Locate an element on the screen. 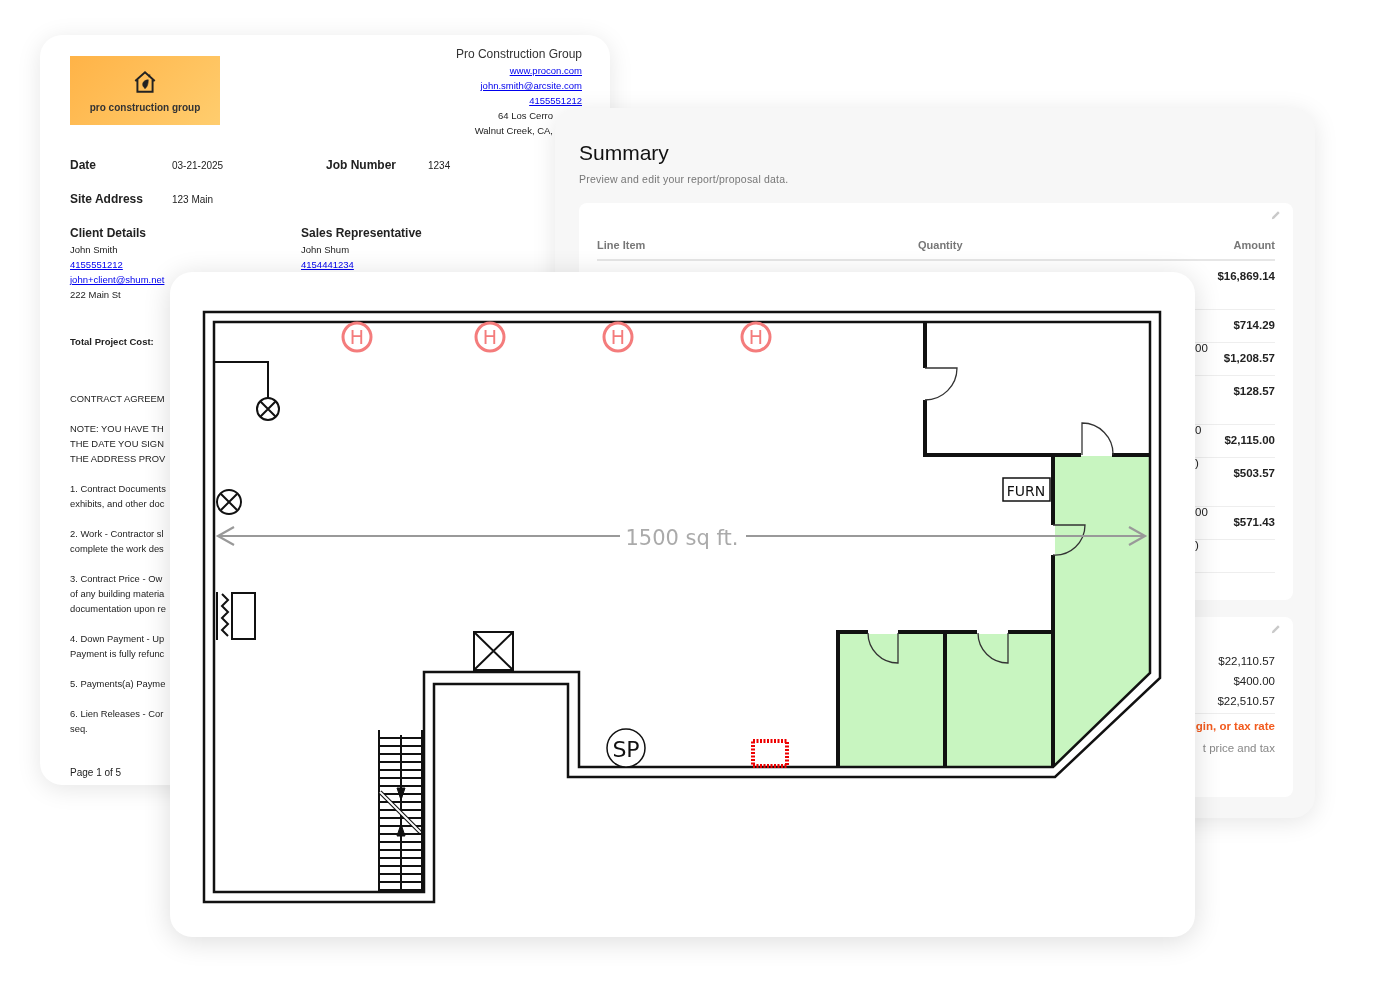 The height and width of the screenshot is (986, 1377). contract-text: 4. Down Payment - Up is located at coordinates (117, 639).